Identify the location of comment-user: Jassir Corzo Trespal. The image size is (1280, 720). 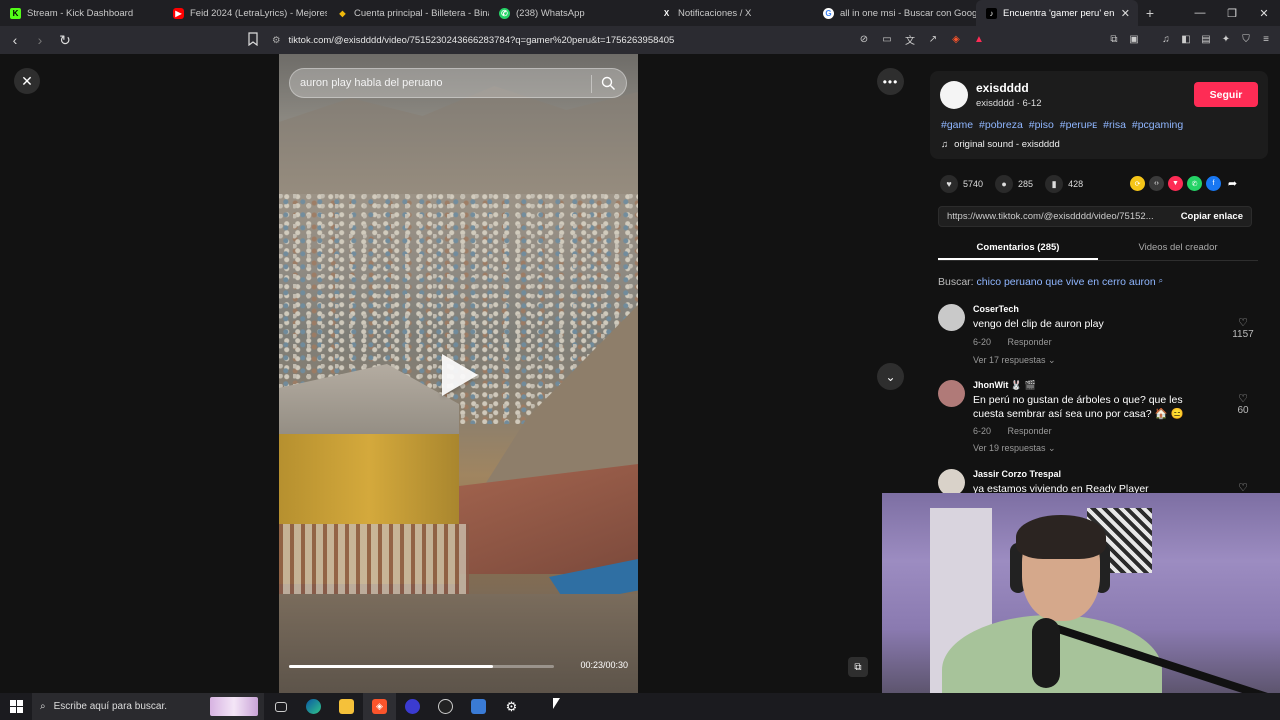
(1017, 474).